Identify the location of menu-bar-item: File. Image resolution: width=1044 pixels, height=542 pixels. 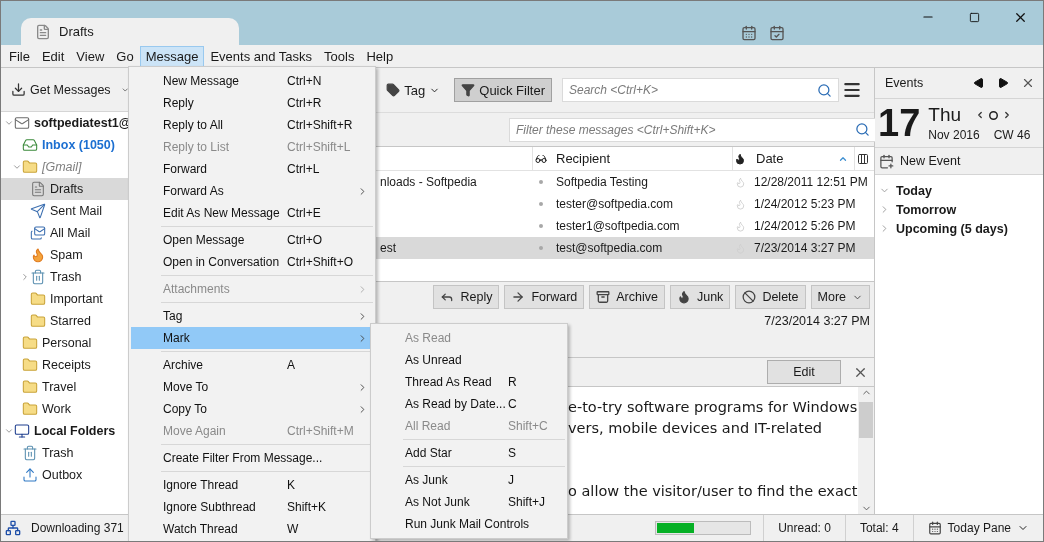
(19, 56).